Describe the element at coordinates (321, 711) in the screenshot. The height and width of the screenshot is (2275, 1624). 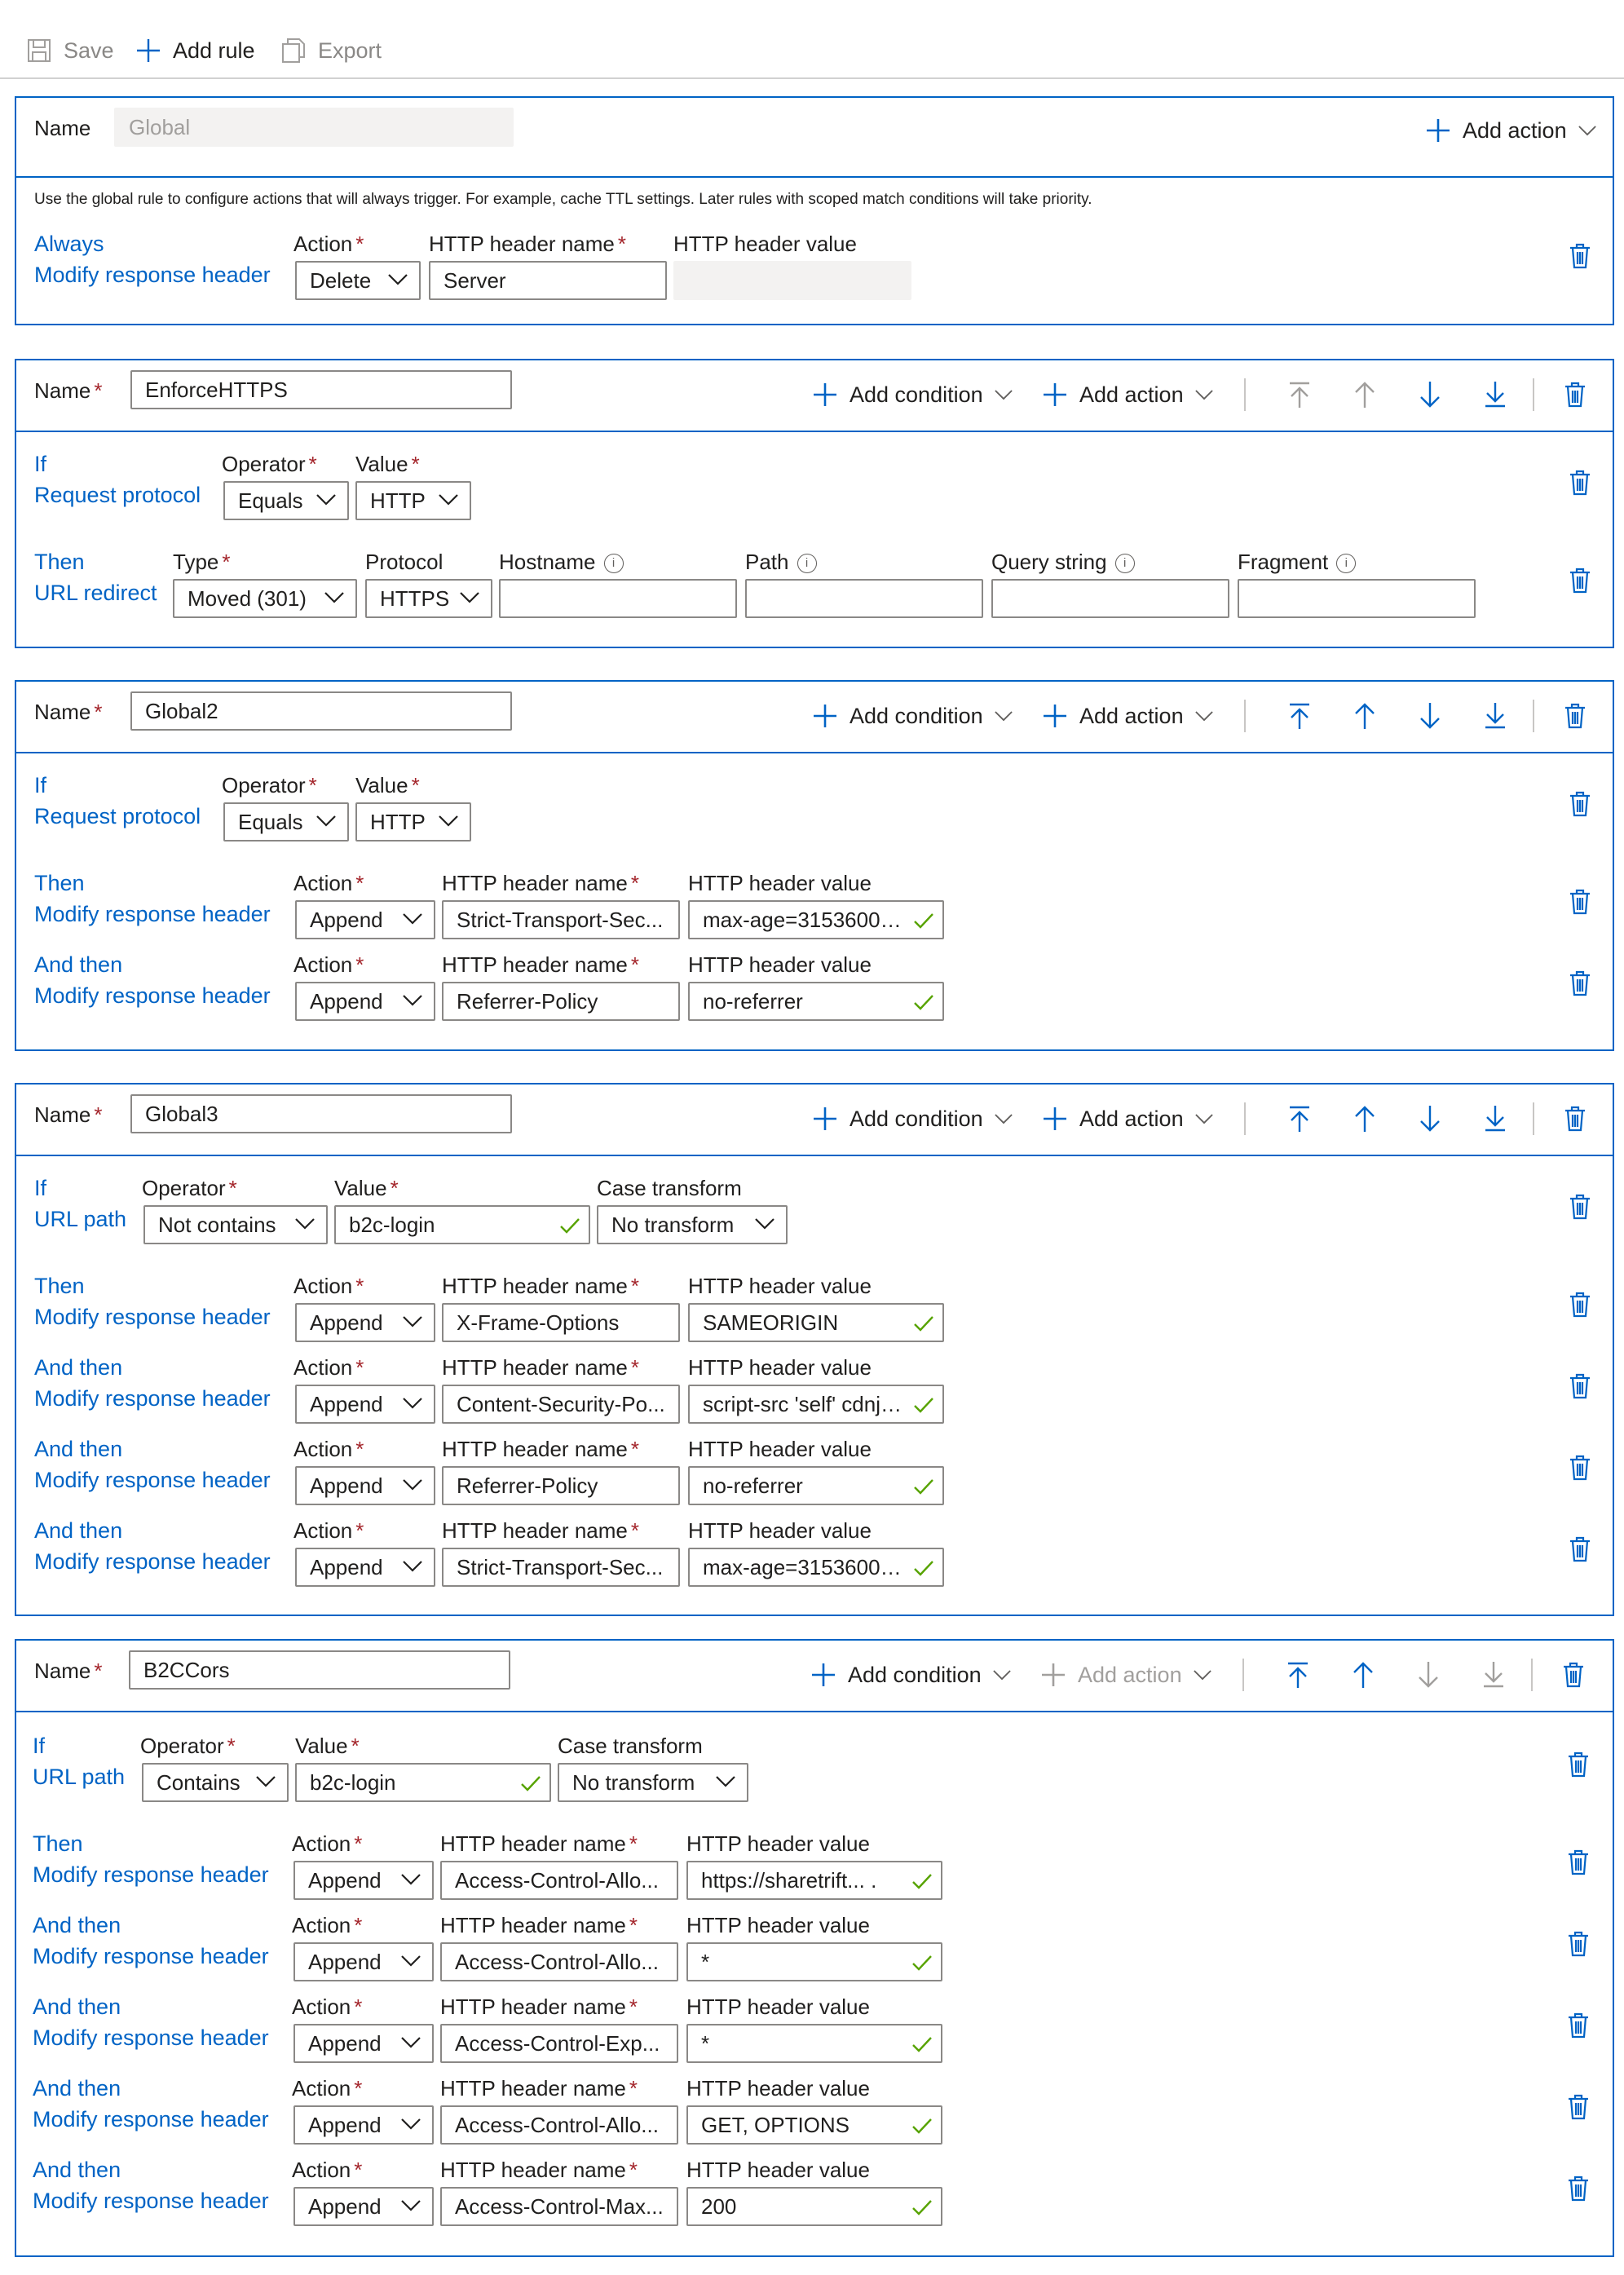
I see `rule-name-input: Global2` at that location.